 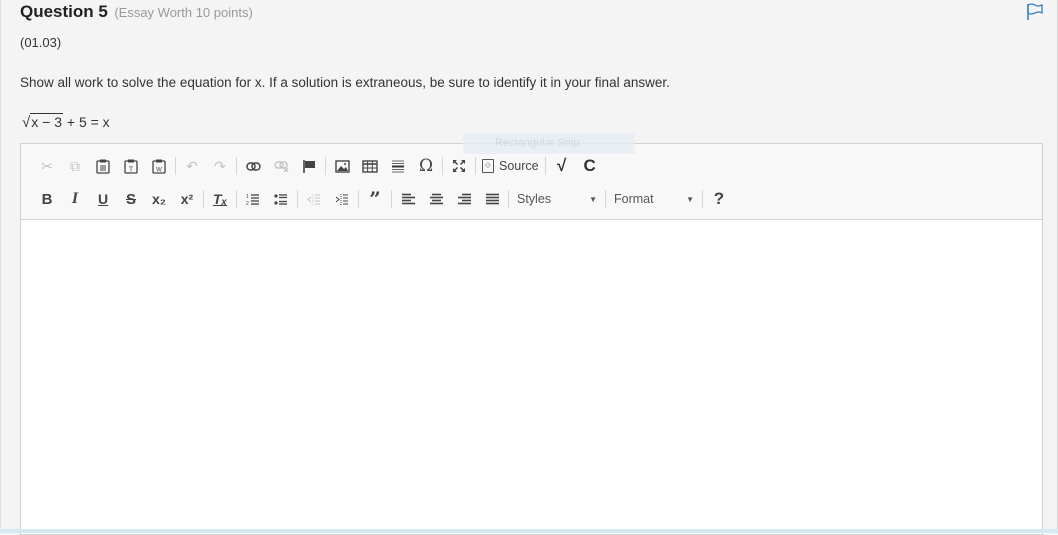 I want to click on svg-text: T, so click(x=131, y=169).